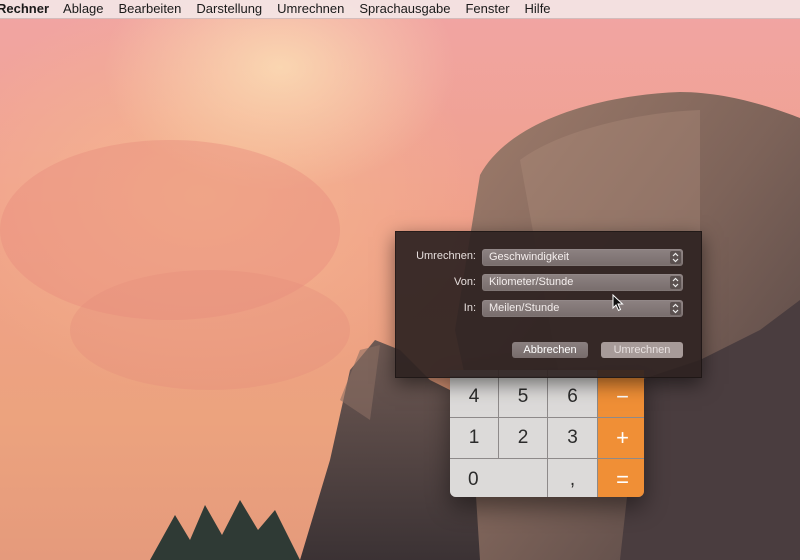 This screenshot has height=560, width=800. Describe the element at coordinates (523, 397) in the screenshot. I see `key-5: 5` at that location.